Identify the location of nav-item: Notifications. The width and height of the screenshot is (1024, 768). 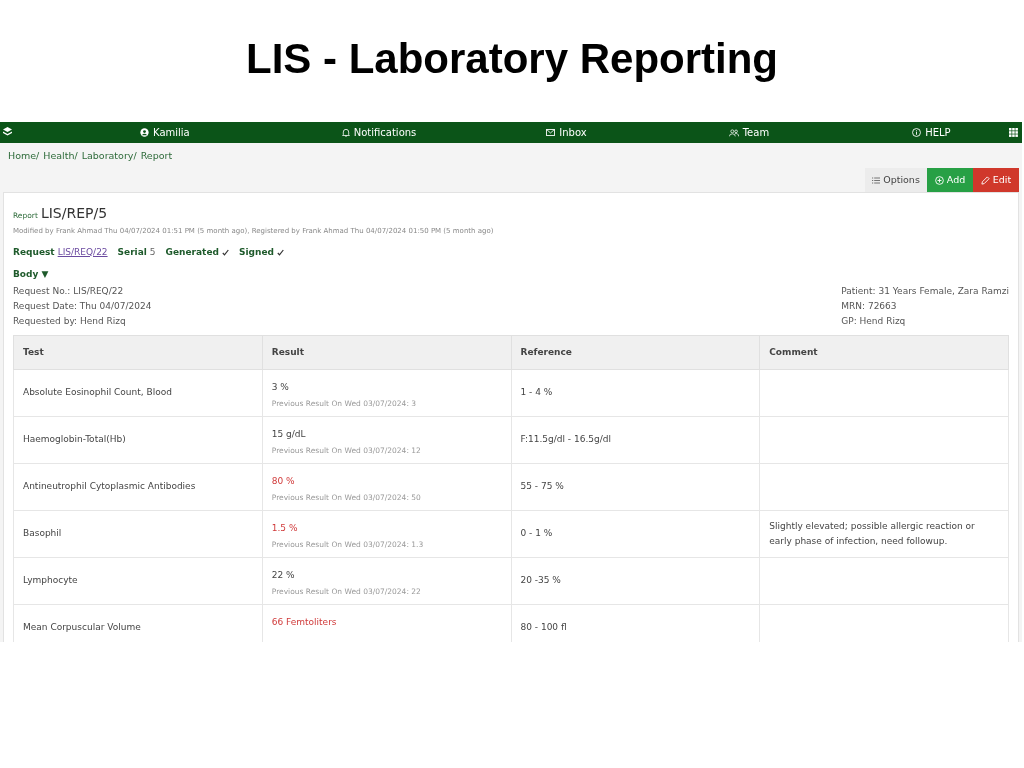
(379, 132).